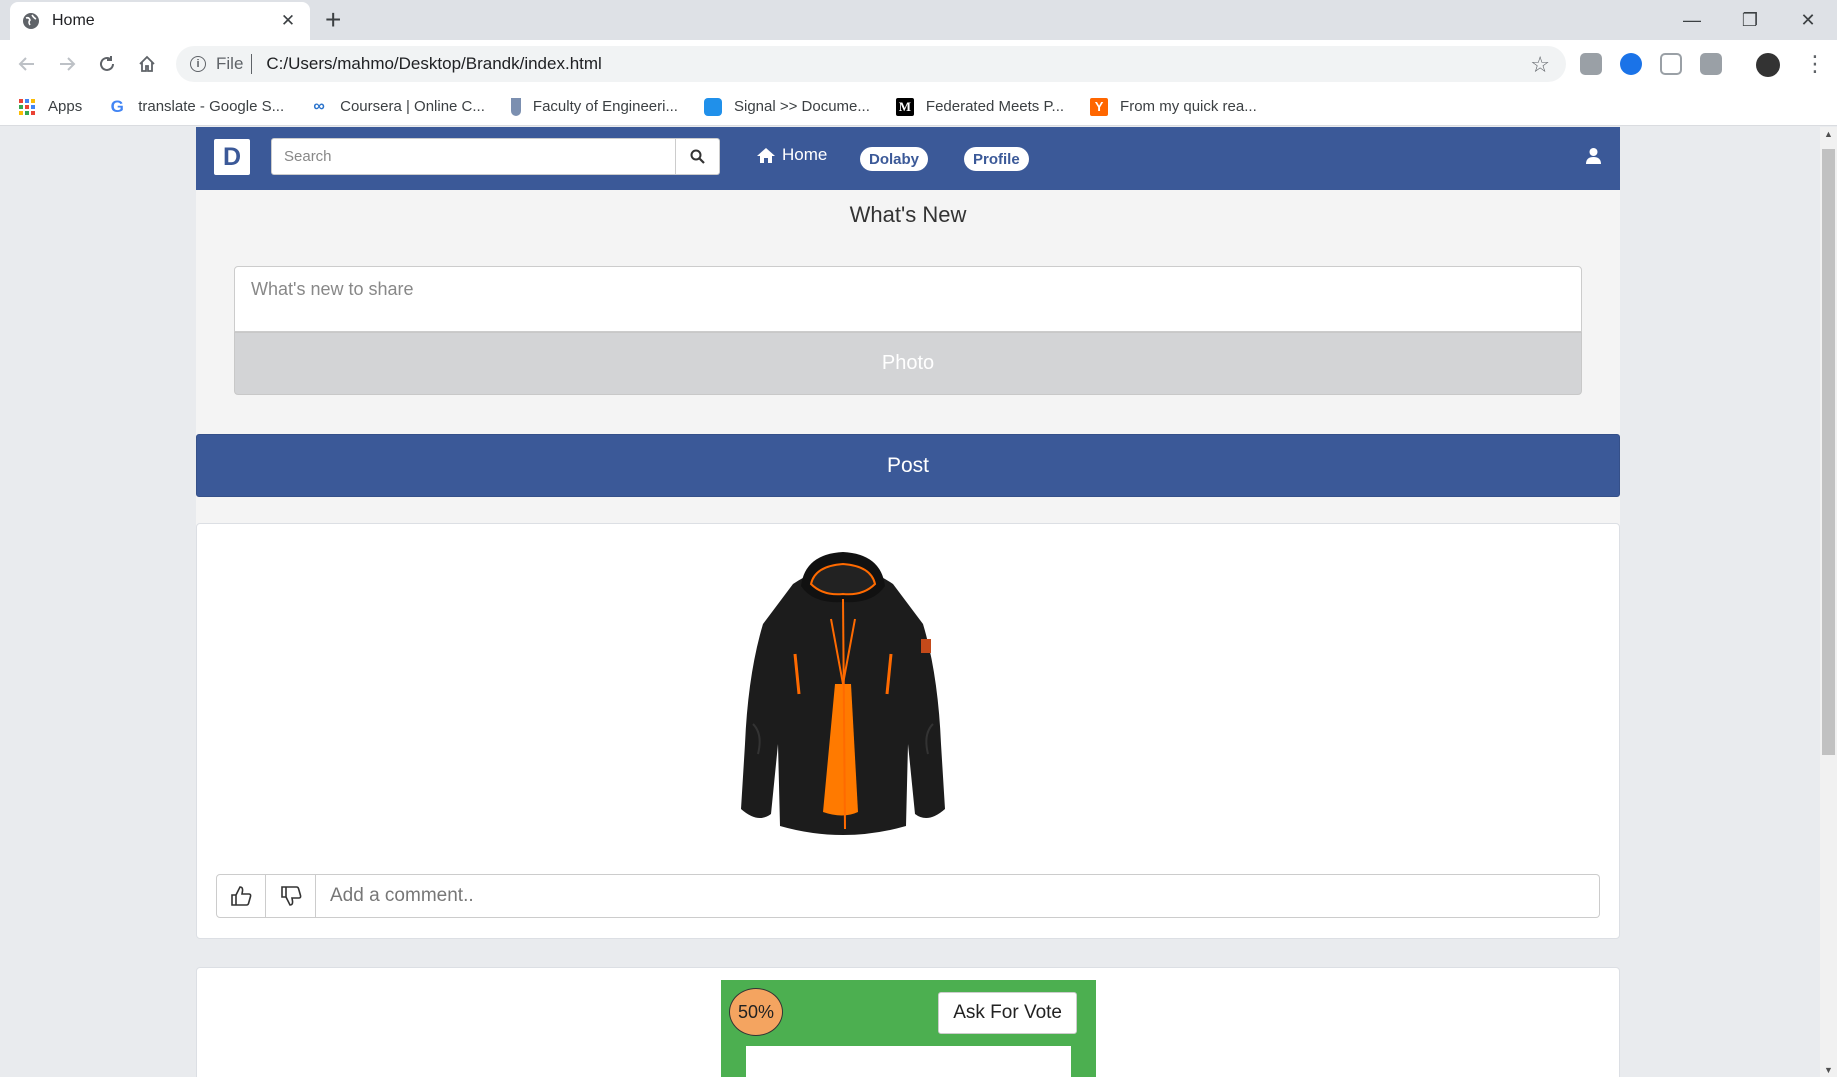 The height and width of the screenshot is (1077, 1837). Describe the element at coordinates (288, 21) in the screenshot. I see `tab-close-icon: ✕` at that location.